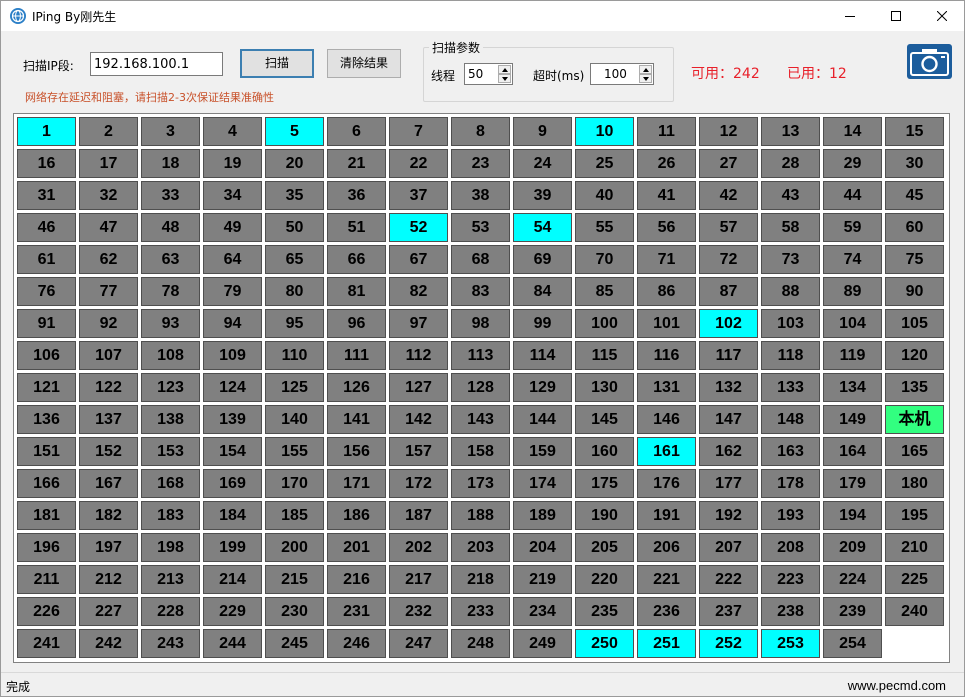  I want to click on ip-cell: 128, so click(480, 387).